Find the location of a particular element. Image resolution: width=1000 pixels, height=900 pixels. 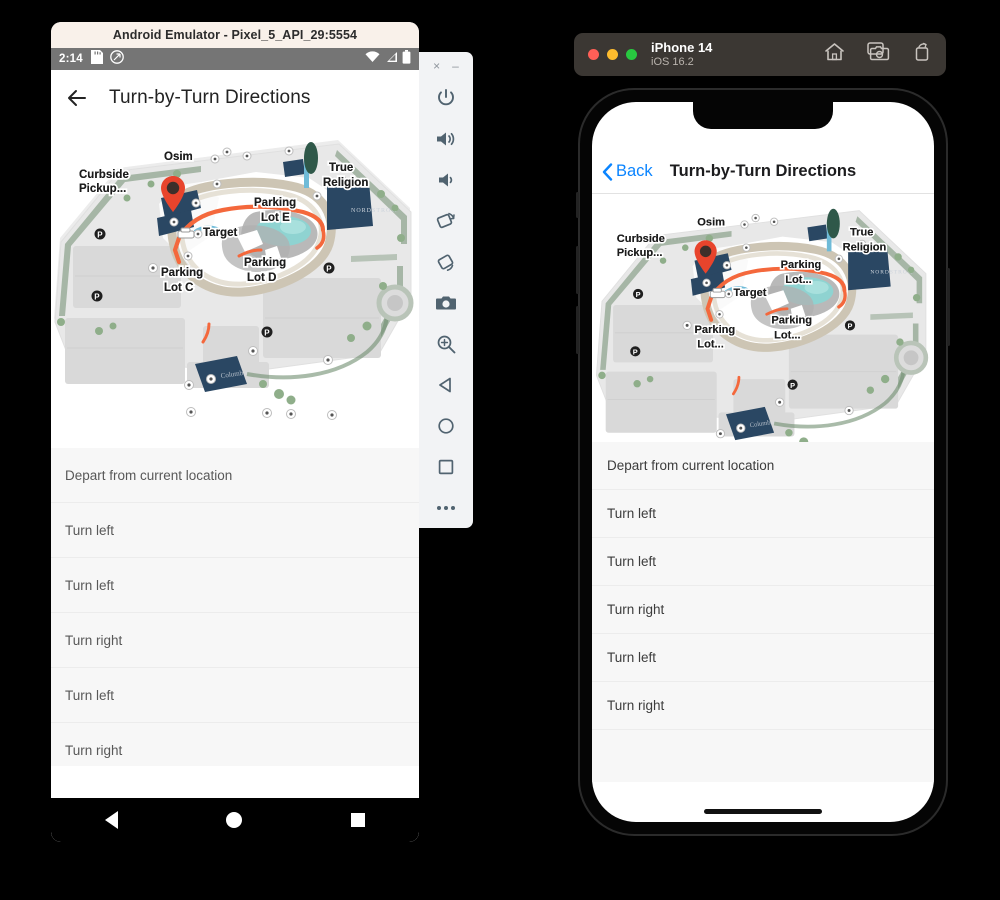

rotate-left-icon is located at coordinates (446, 221).